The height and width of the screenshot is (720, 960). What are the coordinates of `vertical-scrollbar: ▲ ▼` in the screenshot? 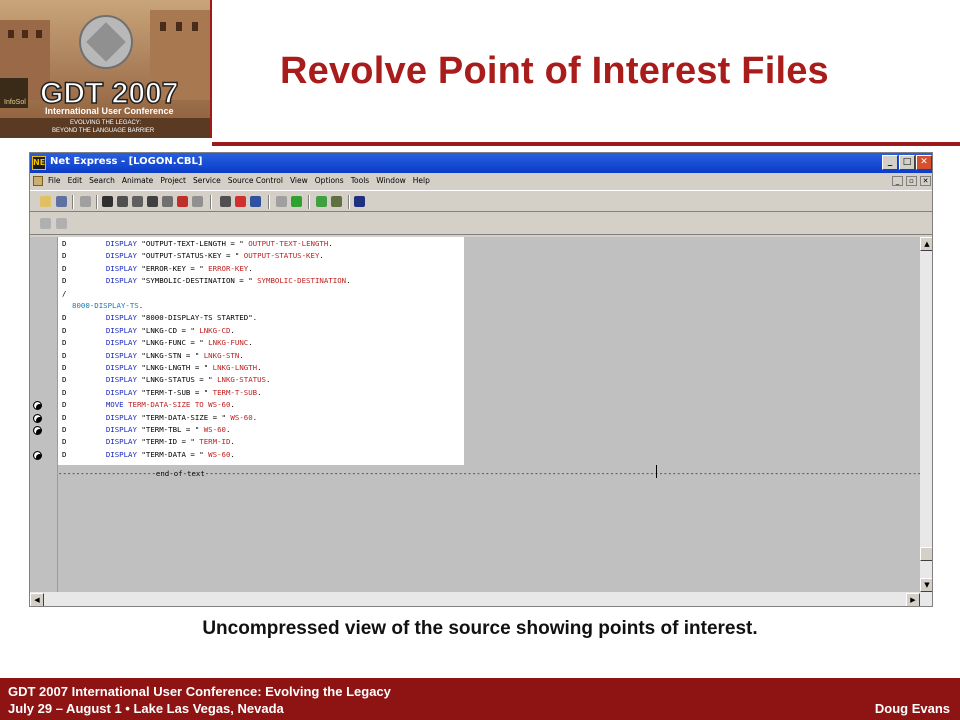 It's located at (926, 414).